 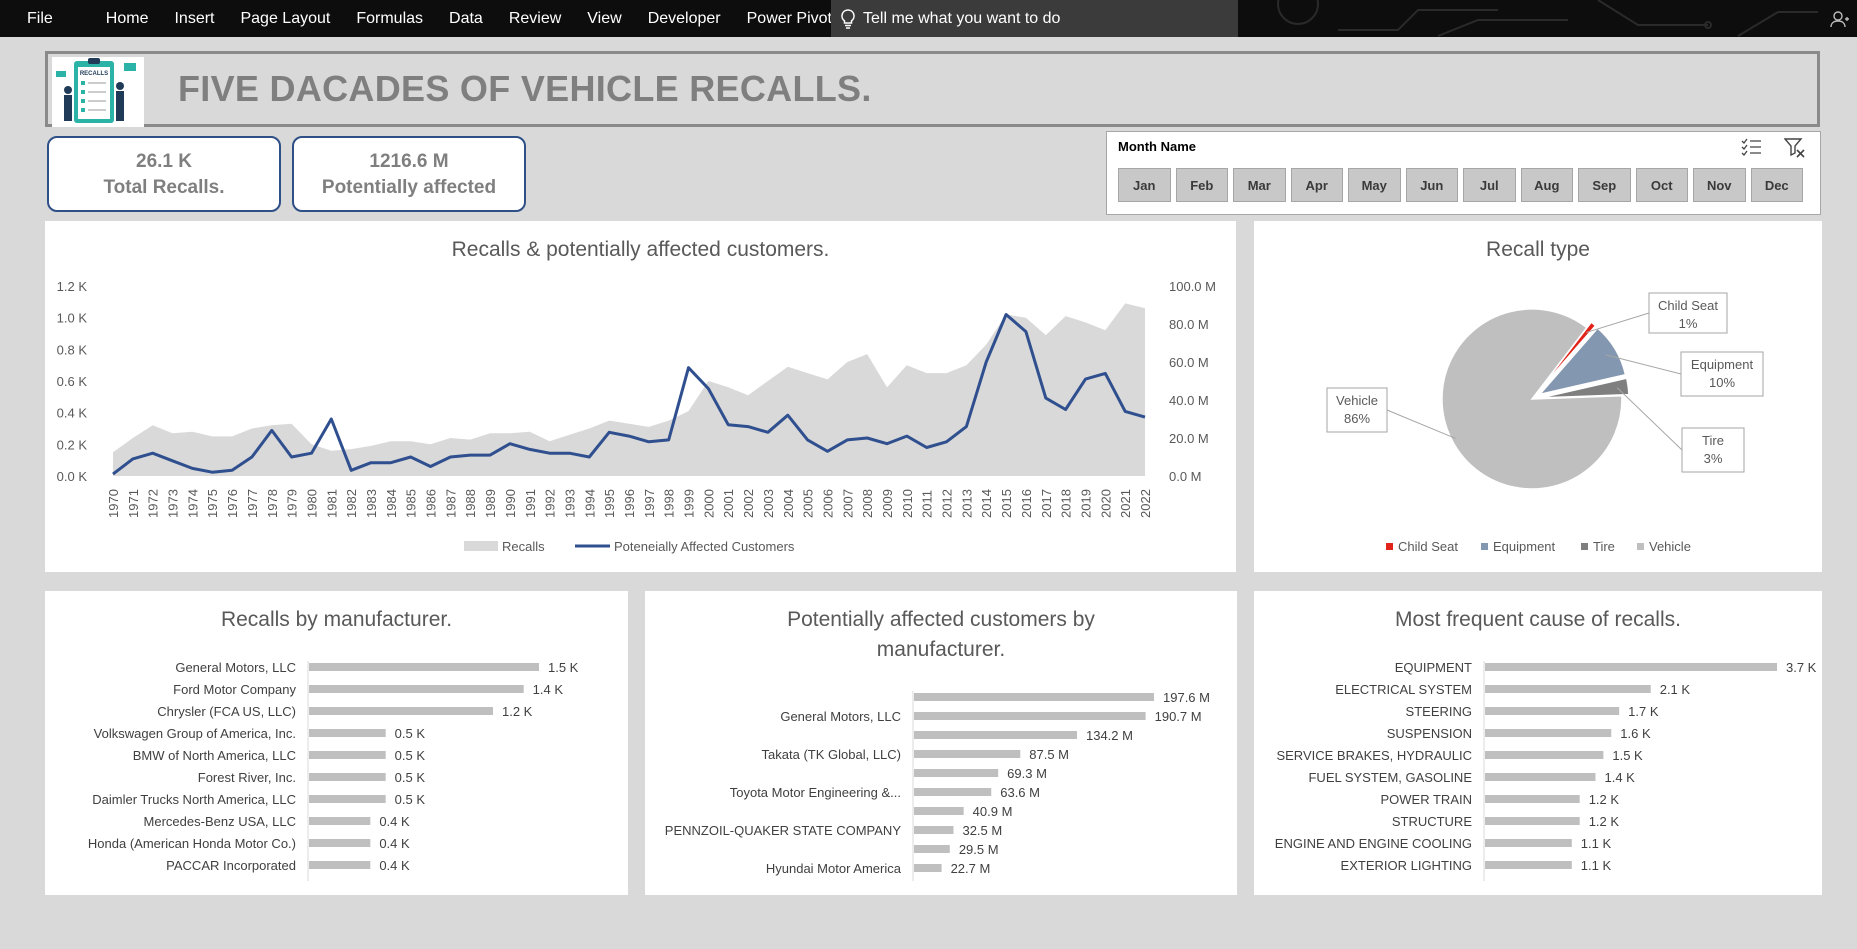 What do you see at coordinates (525, 88) in the screenshot?
I see `dashboard-title: FIVE DACADES OF VEHICLE RECALLS.` at bounding box center [525, 88].